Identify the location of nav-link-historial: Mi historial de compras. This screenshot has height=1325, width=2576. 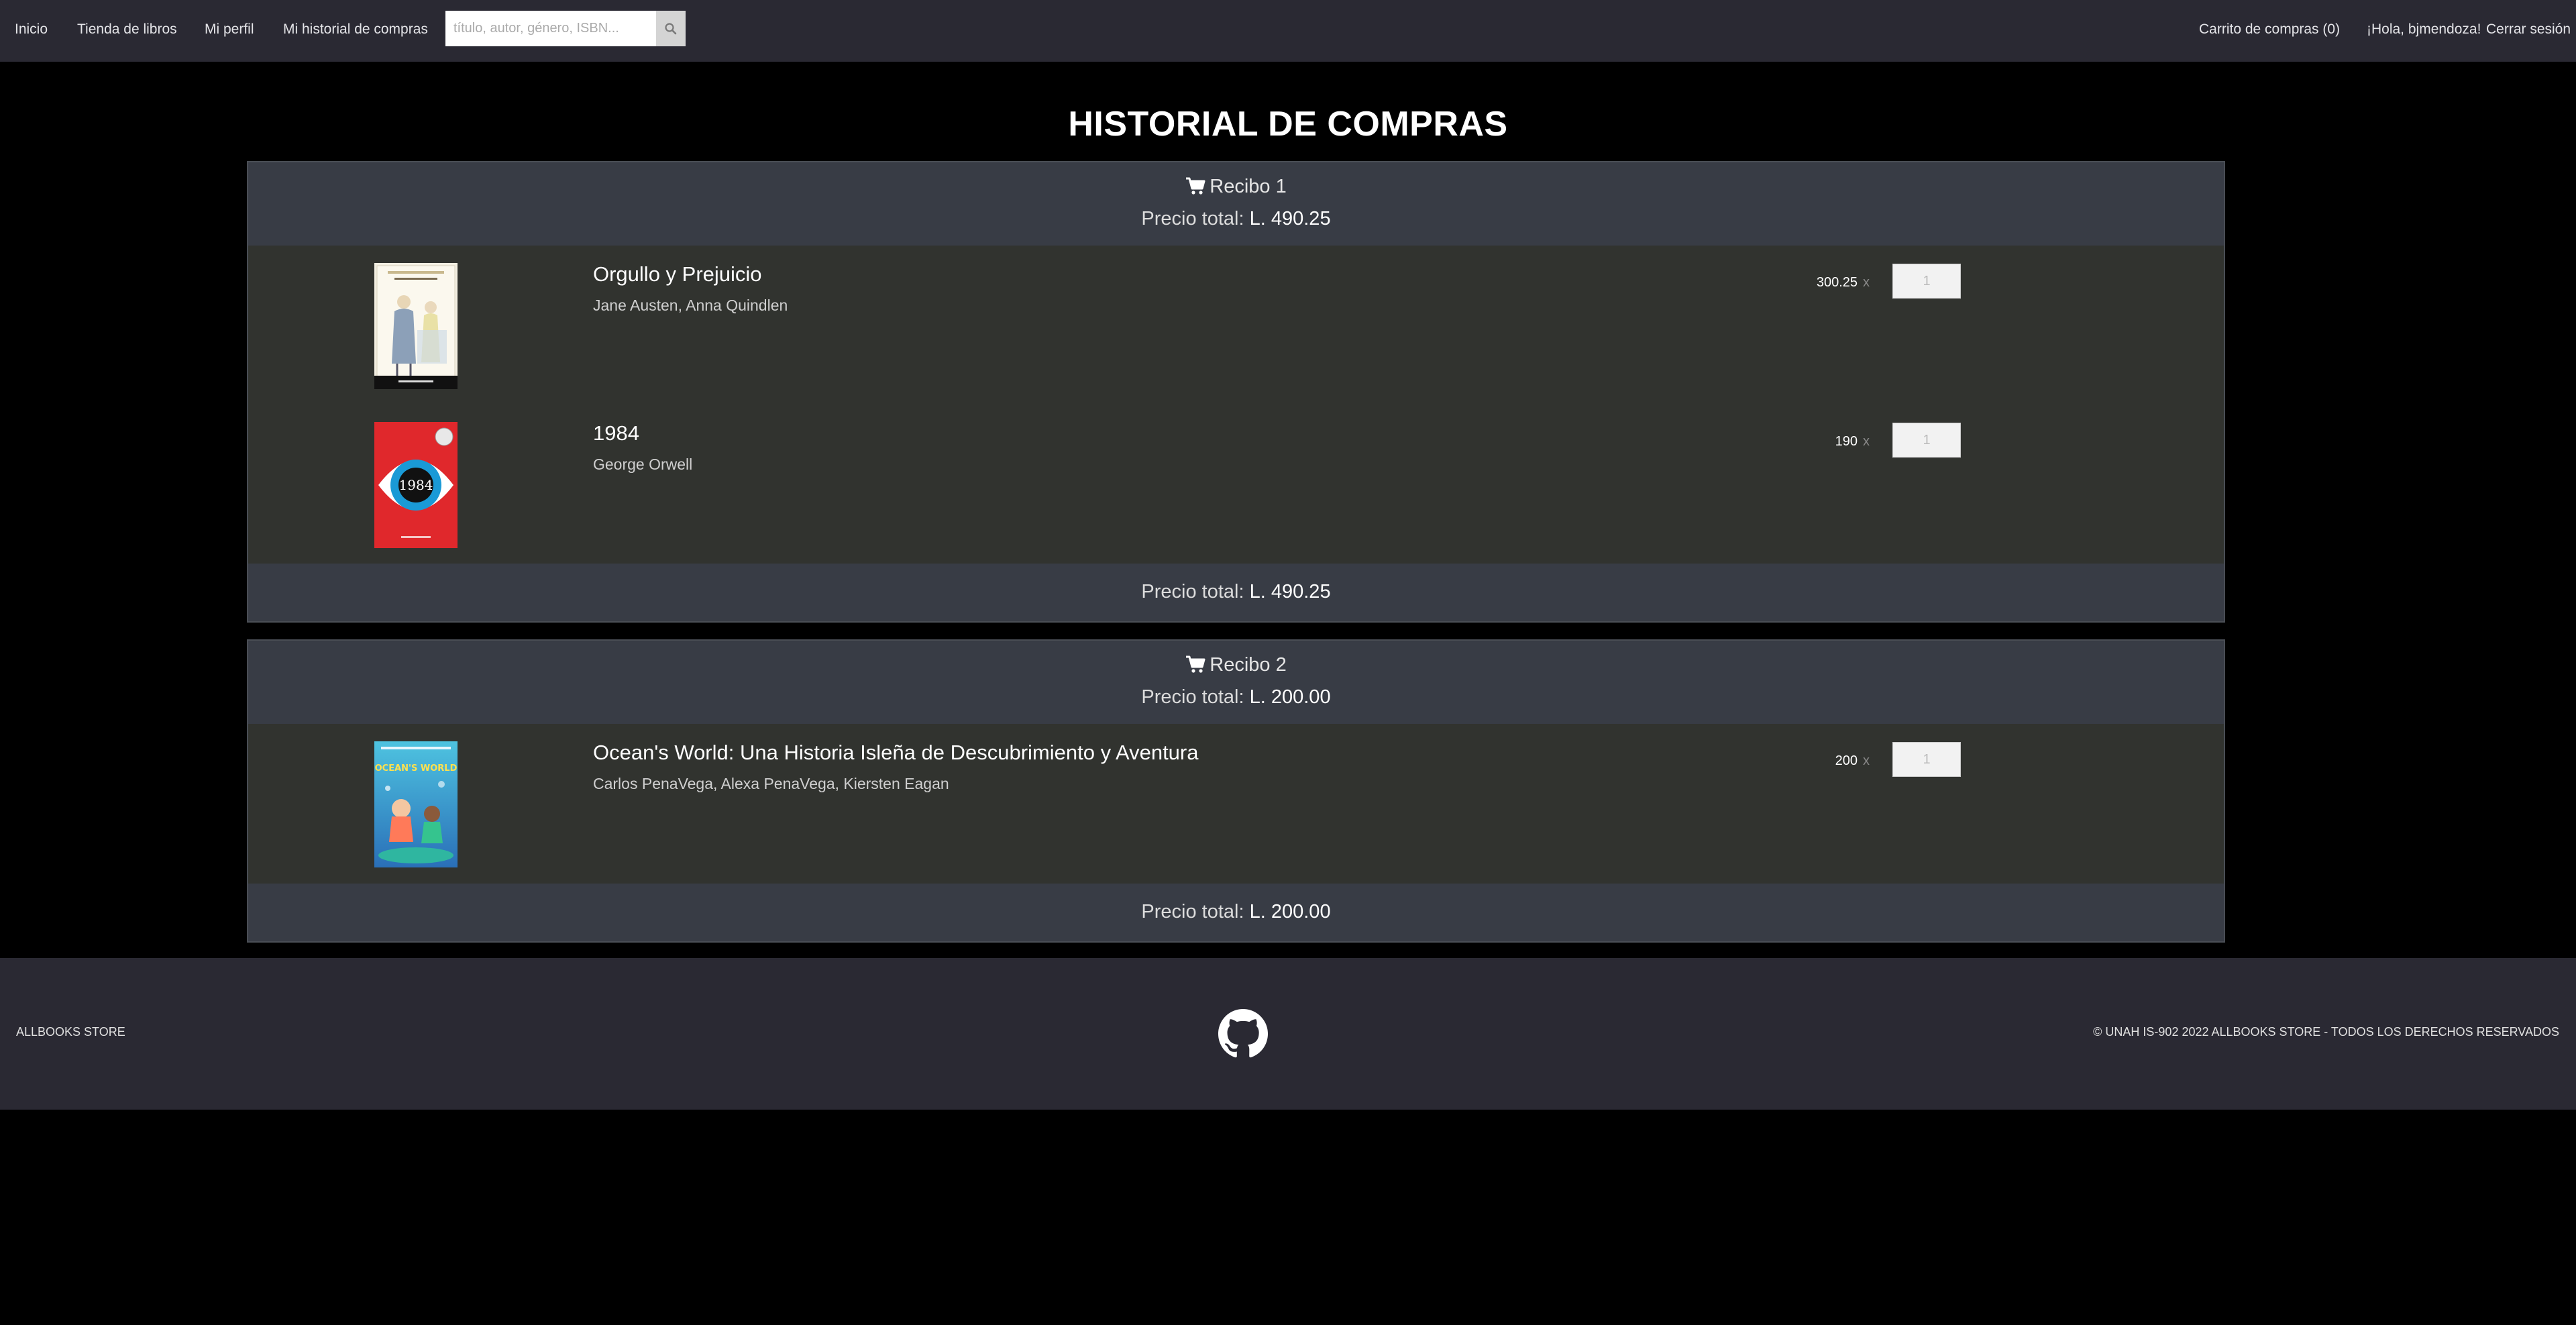
(355, 29).